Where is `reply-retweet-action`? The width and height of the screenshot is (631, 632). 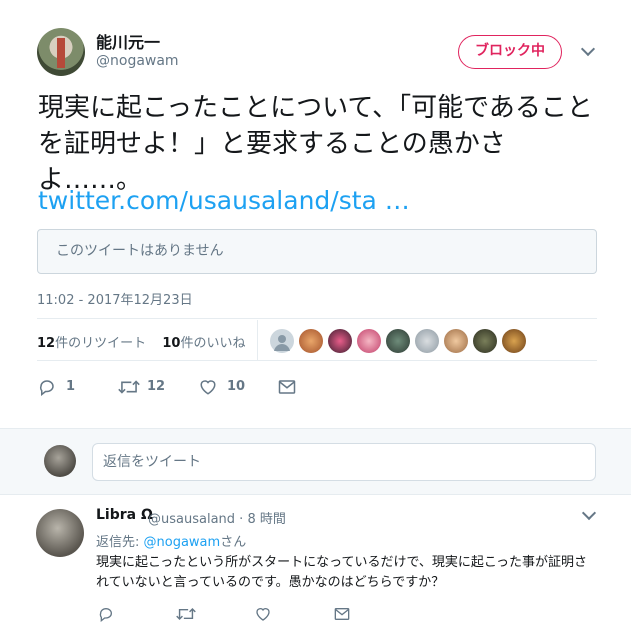
reply-retweet-action is located at coordinates (186, 614).